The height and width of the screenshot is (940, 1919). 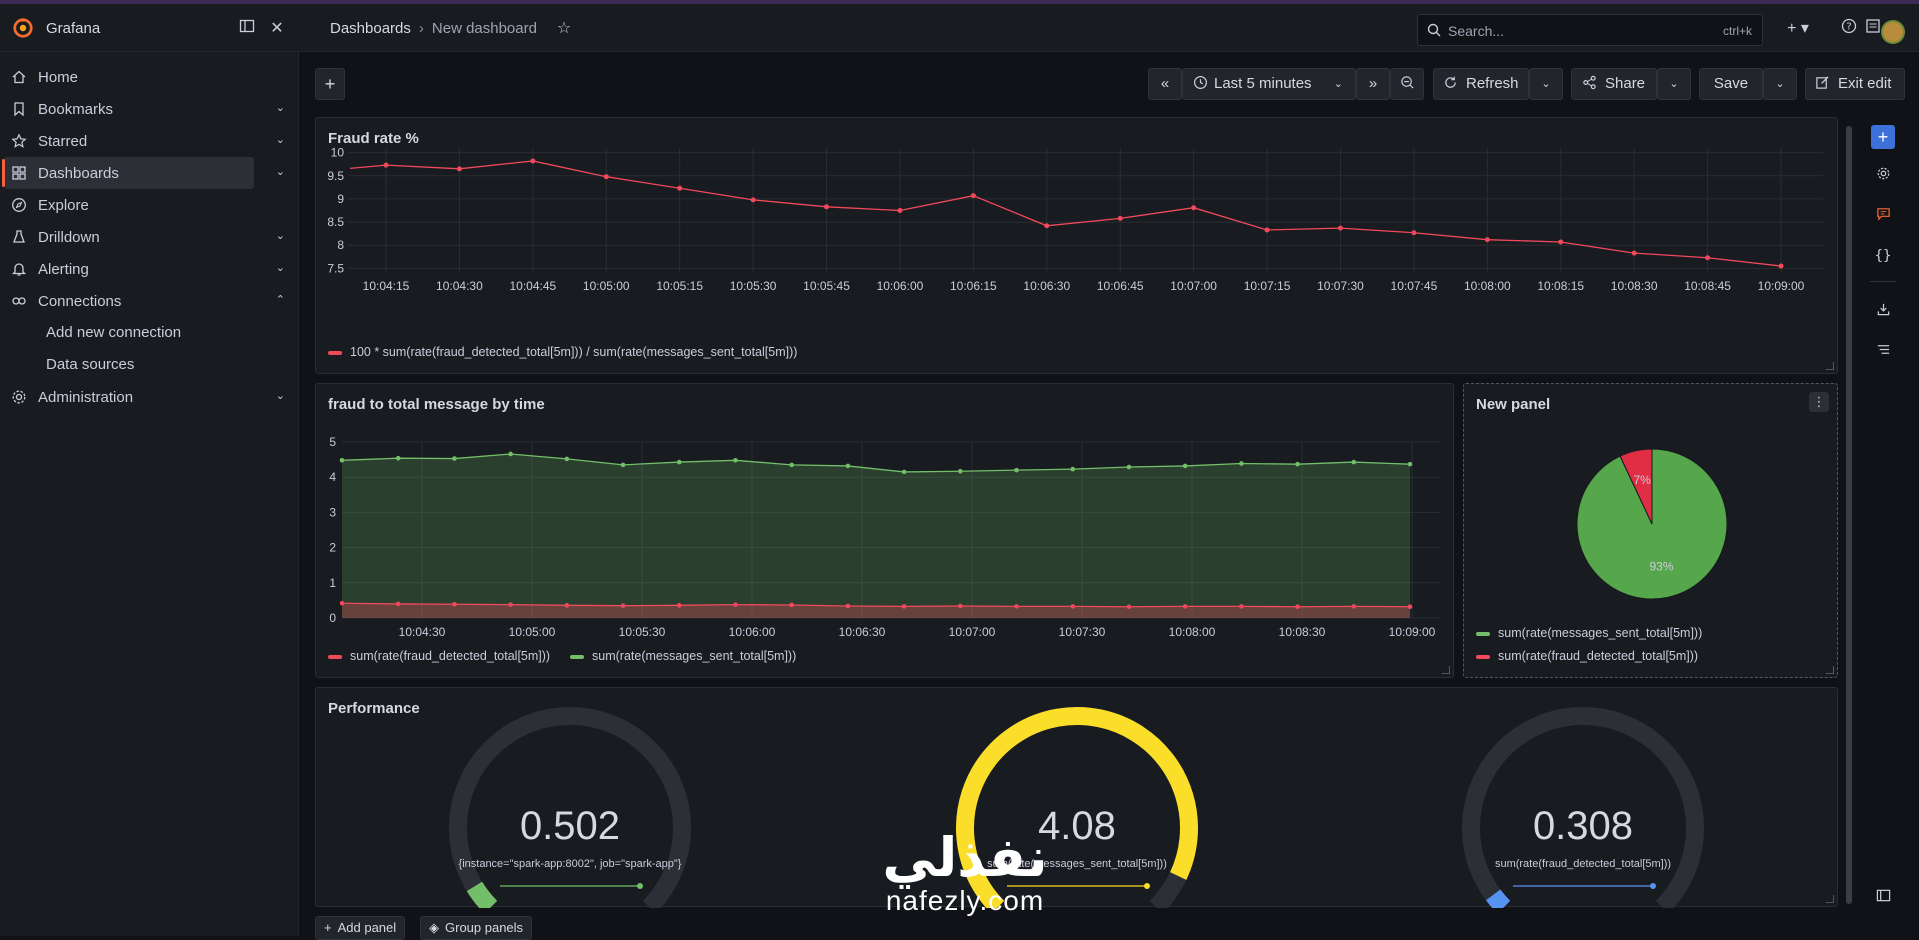 I want to click on add-button: +, so click(x=330, y=84).